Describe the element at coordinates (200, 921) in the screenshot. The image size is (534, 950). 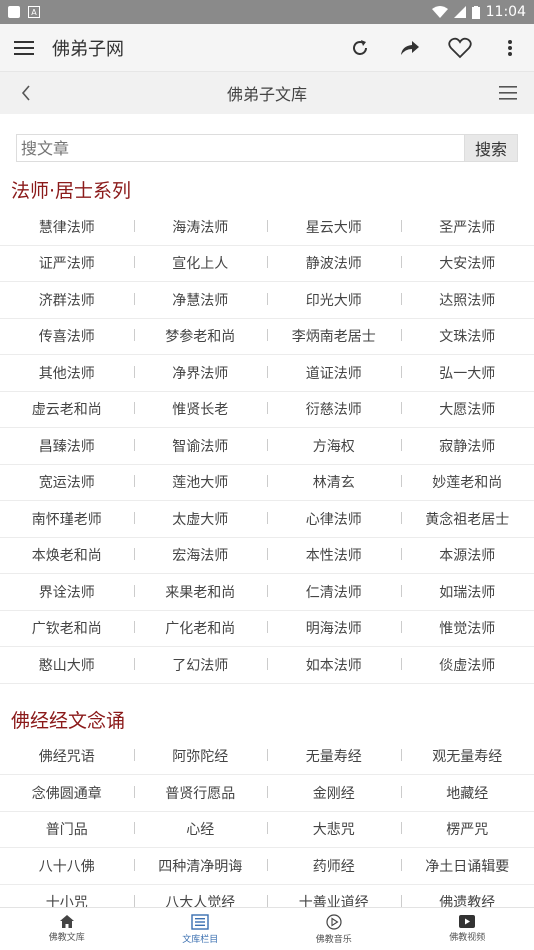
I see `list-icon` at that location.